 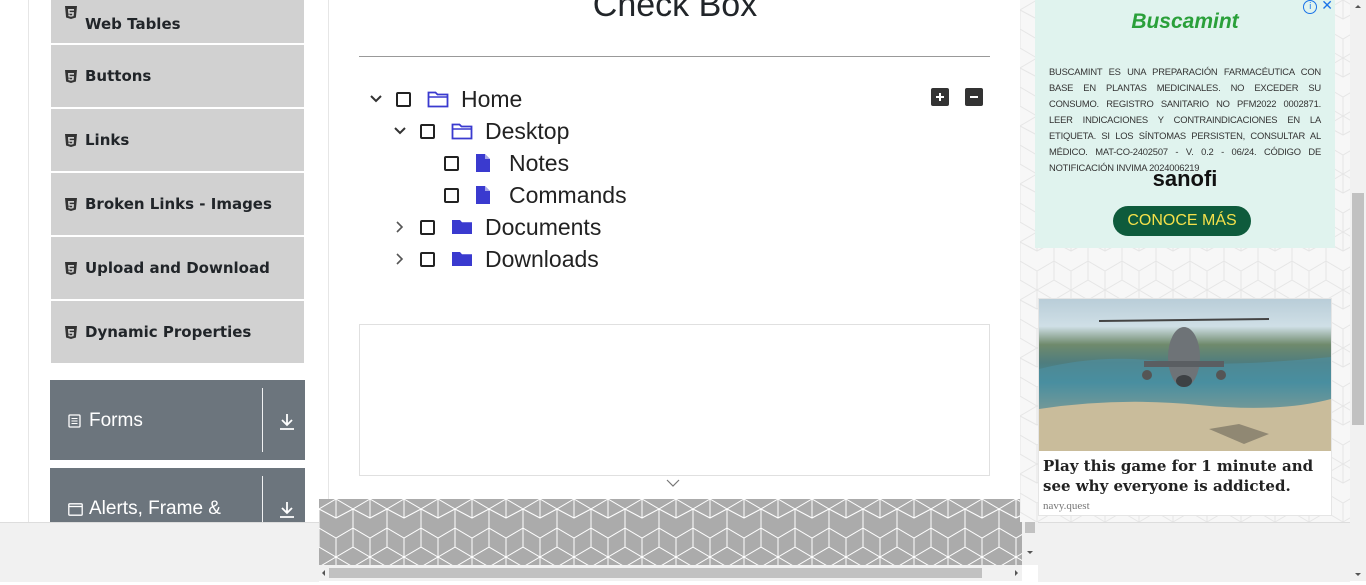 I want to click on sidebar-border-left, so click(x=28, y=261).